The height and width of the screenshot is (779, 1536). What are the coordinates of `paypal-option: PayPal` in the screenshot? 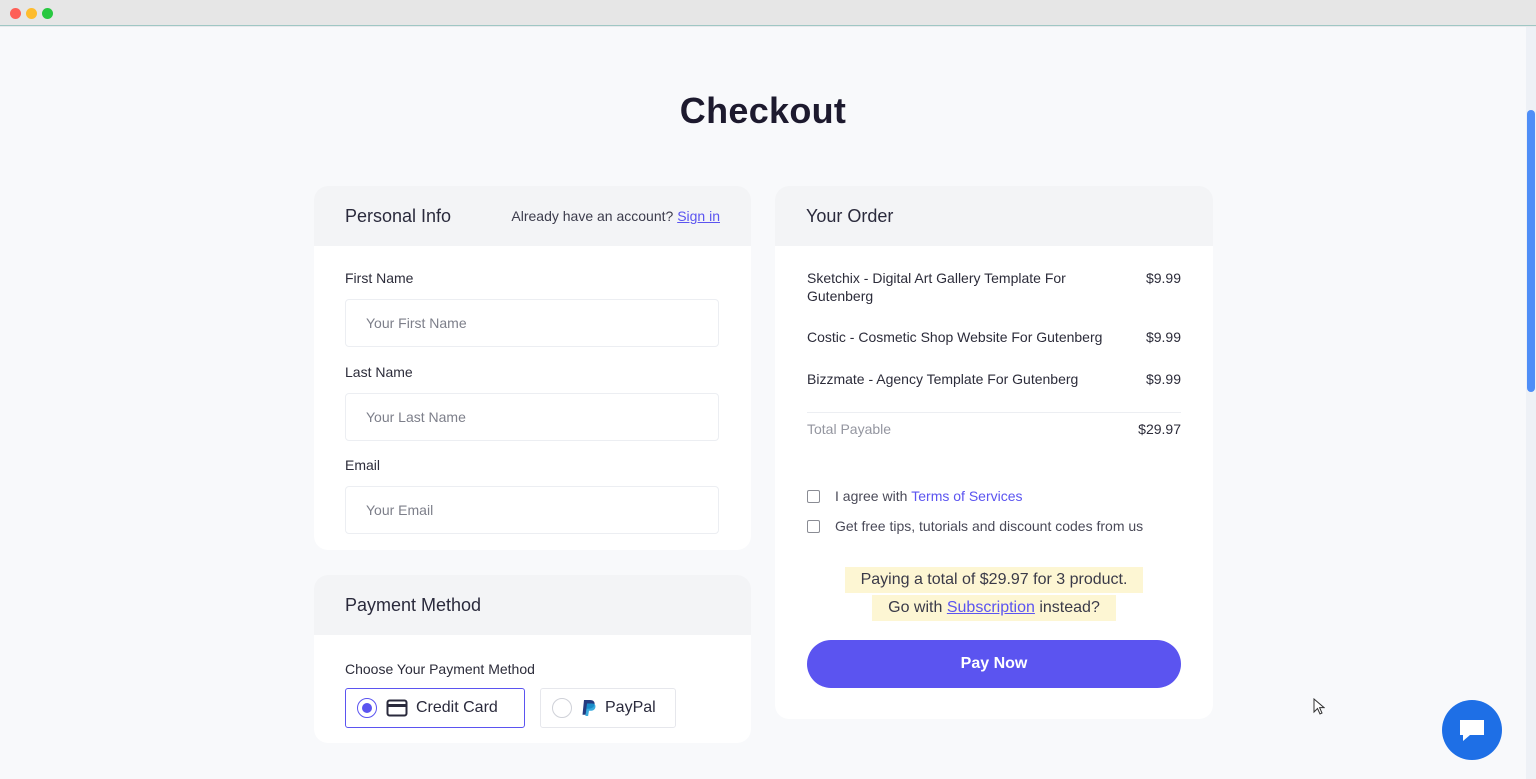 It's located at (608, 708).